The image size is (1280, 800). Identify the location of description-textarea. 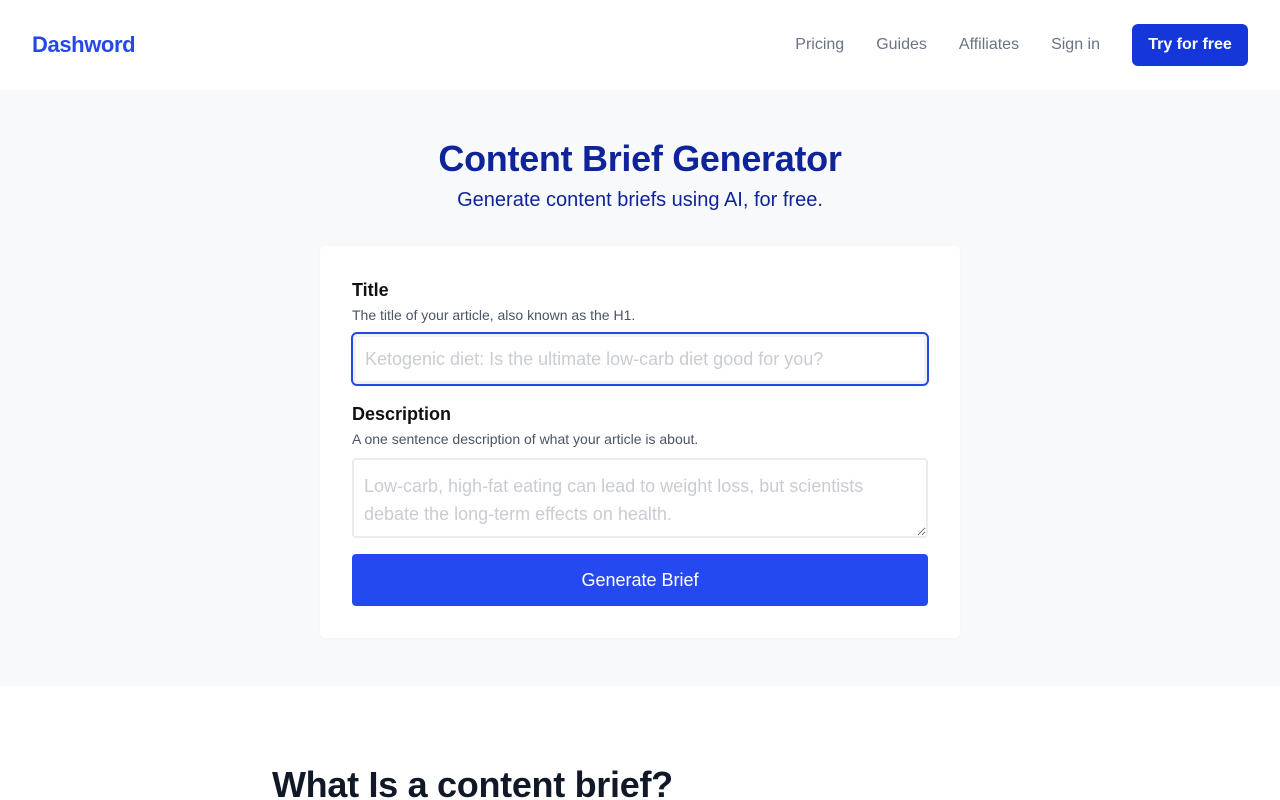
(640, 498).